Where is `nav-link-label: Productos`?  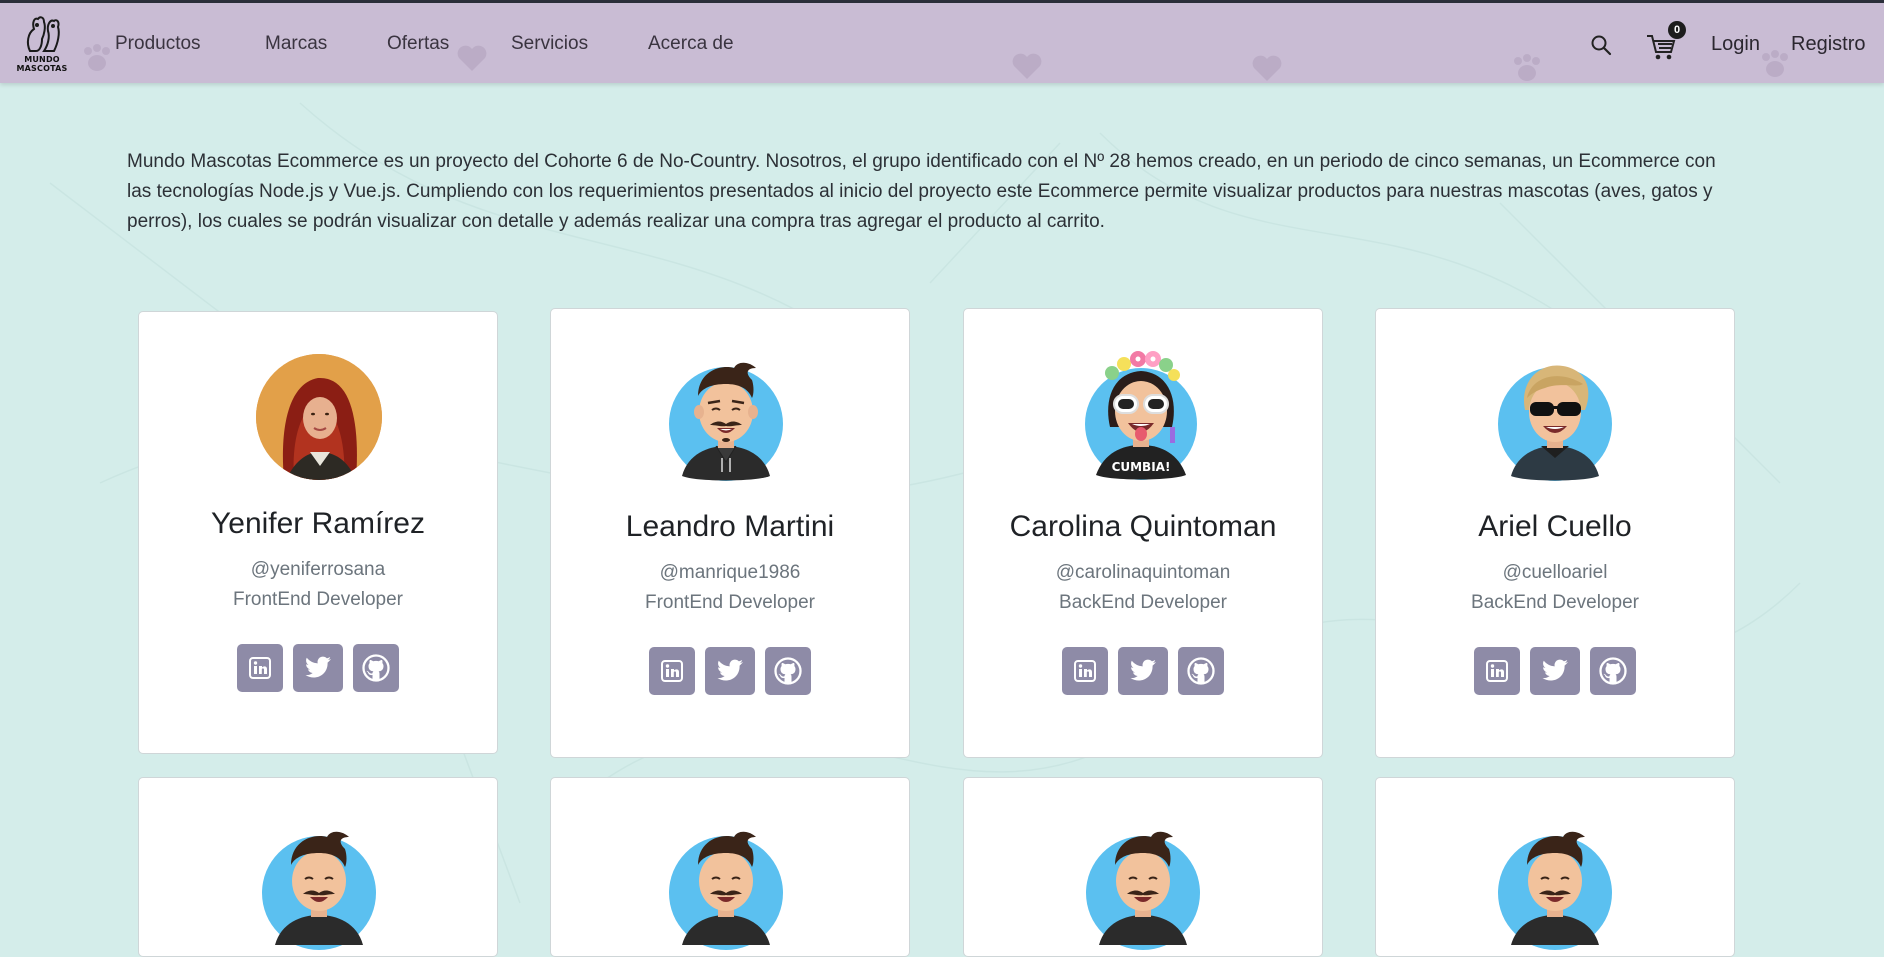 nav-link-label: Productos is located at coordinates (158, 43).